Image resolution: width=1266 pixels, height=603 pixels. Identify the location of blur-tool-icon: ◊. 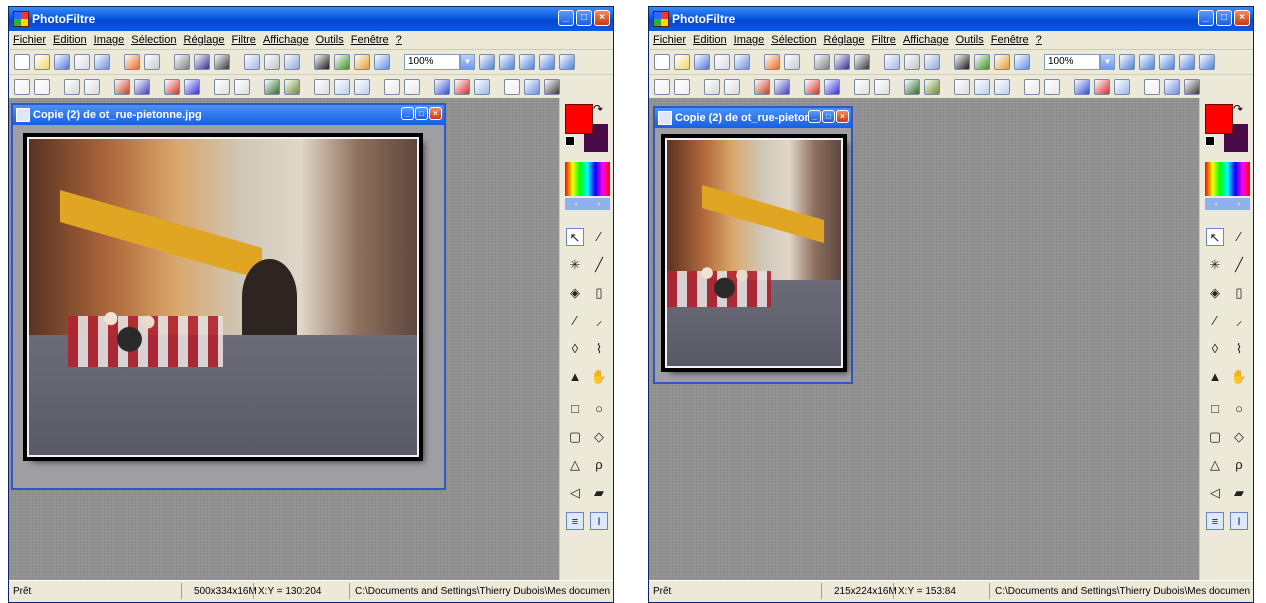
(575, 349).